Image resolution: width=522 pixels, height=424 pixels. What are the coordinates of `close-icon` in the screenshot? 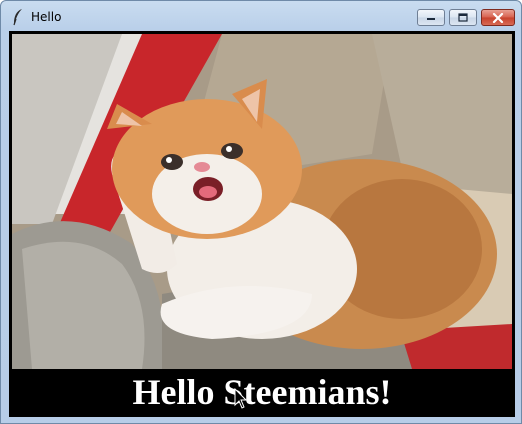 It's located at (498, 17).